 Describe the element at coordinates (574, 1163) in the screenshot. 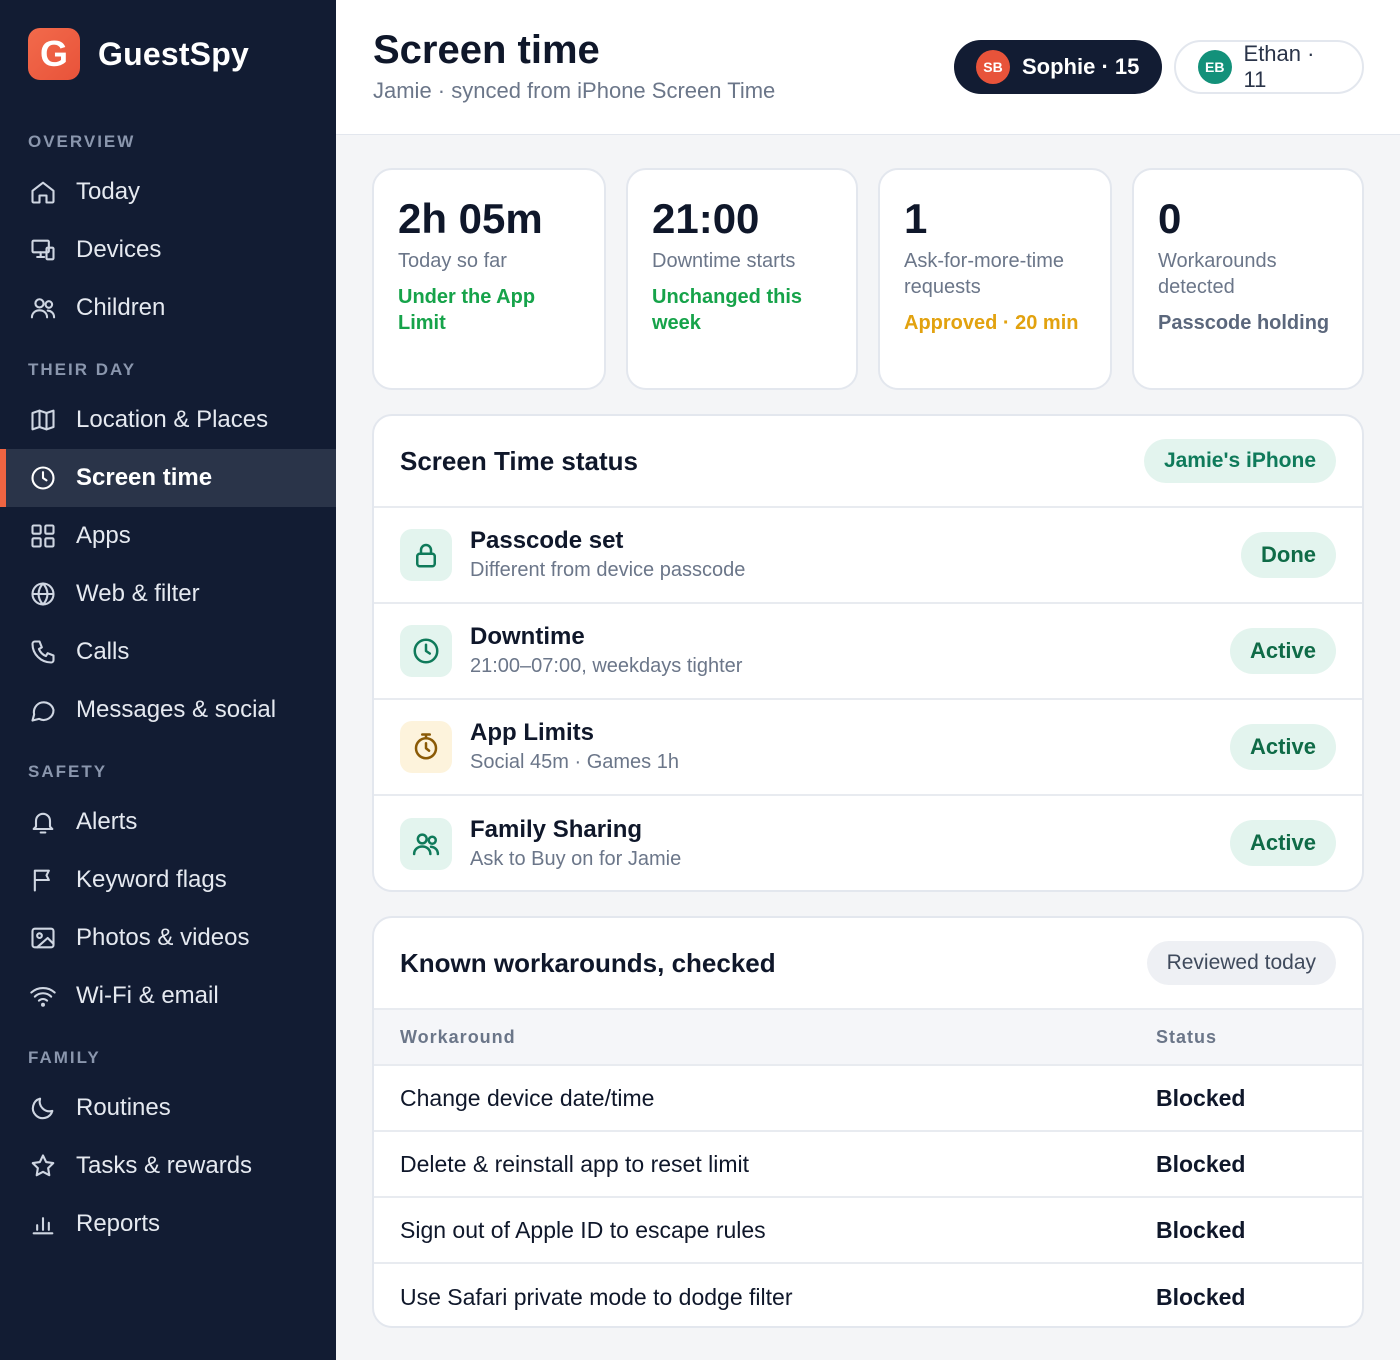

I see `workaround-cell: Delete & reinstall app to reset limit` at that location.